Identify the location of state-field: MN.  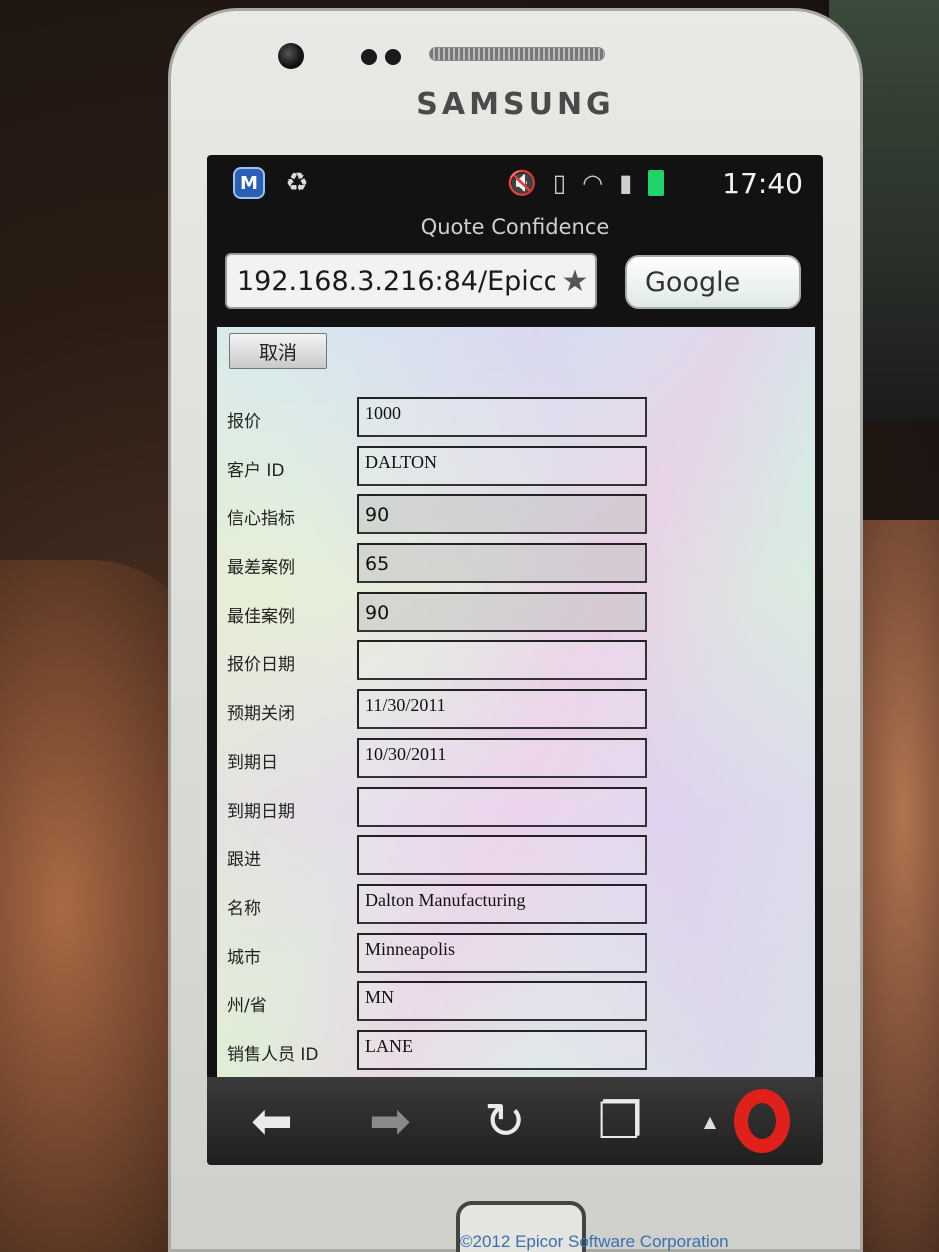
(502, 1001).